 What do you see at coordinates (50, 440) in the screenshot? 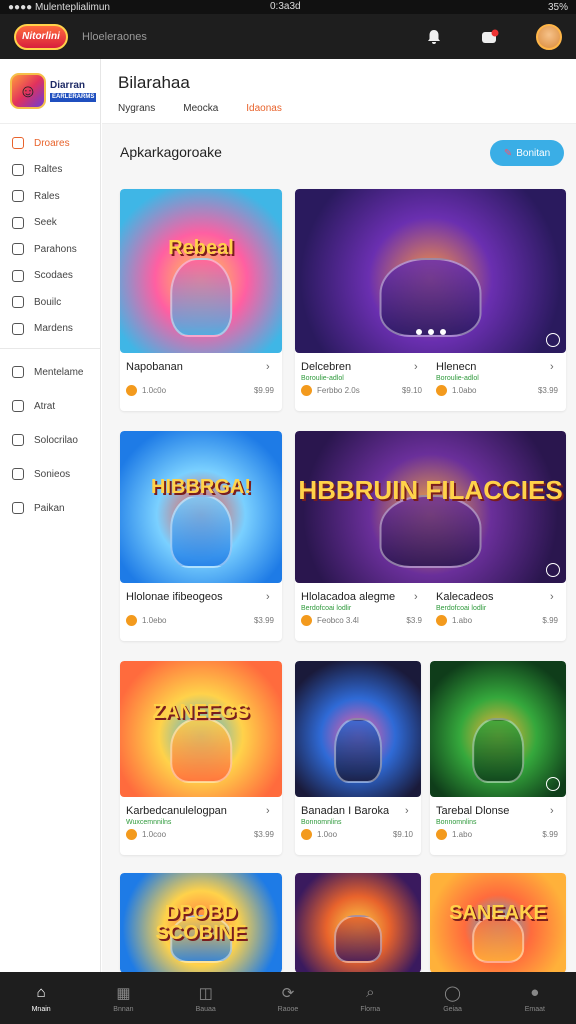
I see `sidebar-item-items2-2: Solocrilao` at bounding box center [50, 440].